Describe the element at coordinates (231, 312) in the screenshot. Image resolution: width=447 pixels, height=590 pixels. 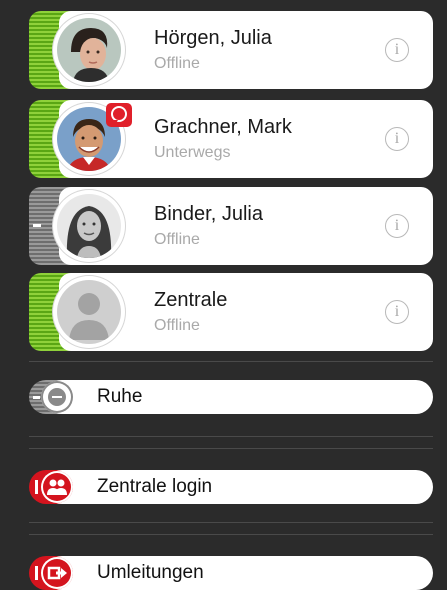
I see `contact-card: Zentrale Offline i` at that location.